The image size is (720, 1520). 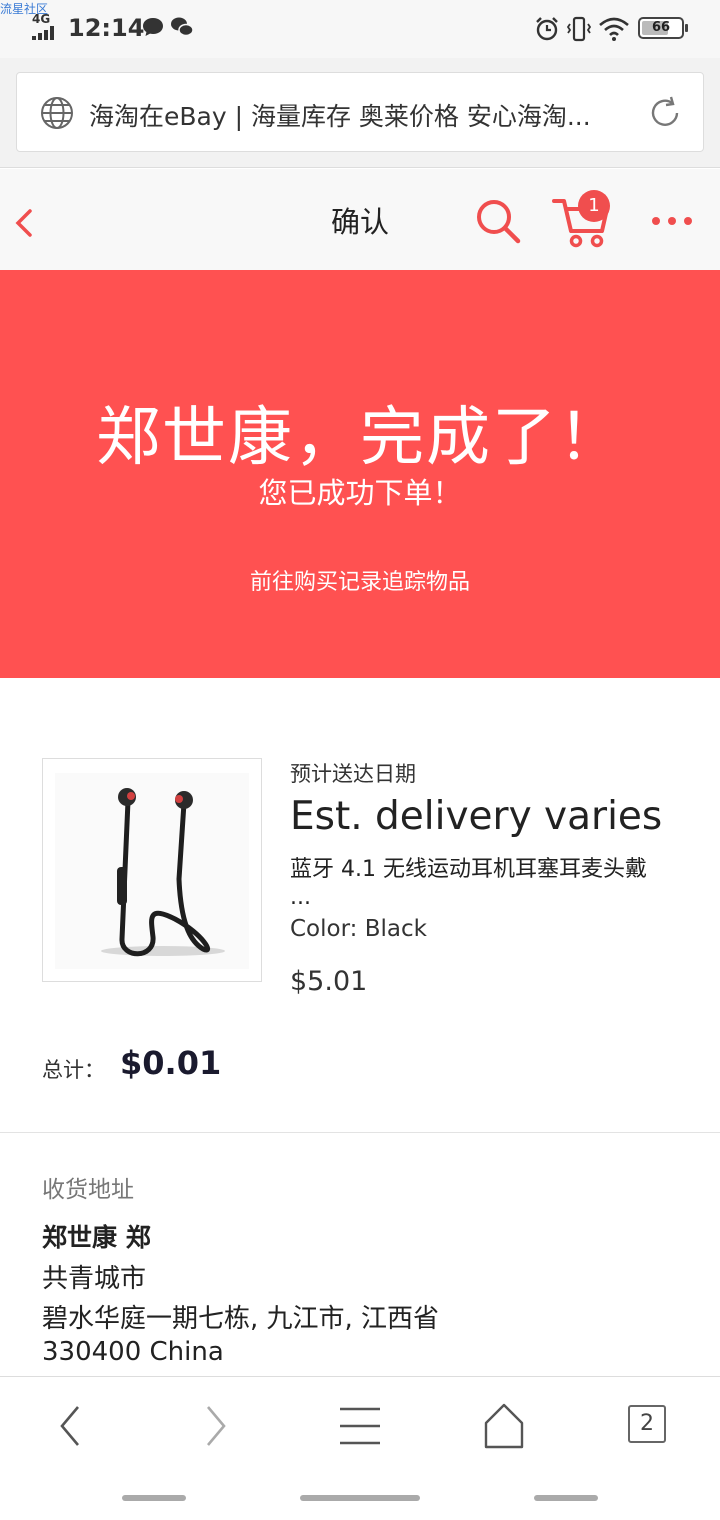 What do you see at coordinates (57, 113) in the screenshot?
I see `globe-icon` at bounding box center [57, 113].